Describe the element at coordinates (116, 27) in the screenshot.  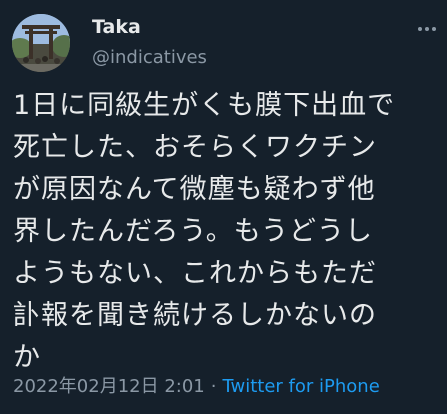
I see `author-name: Taka` at that location.